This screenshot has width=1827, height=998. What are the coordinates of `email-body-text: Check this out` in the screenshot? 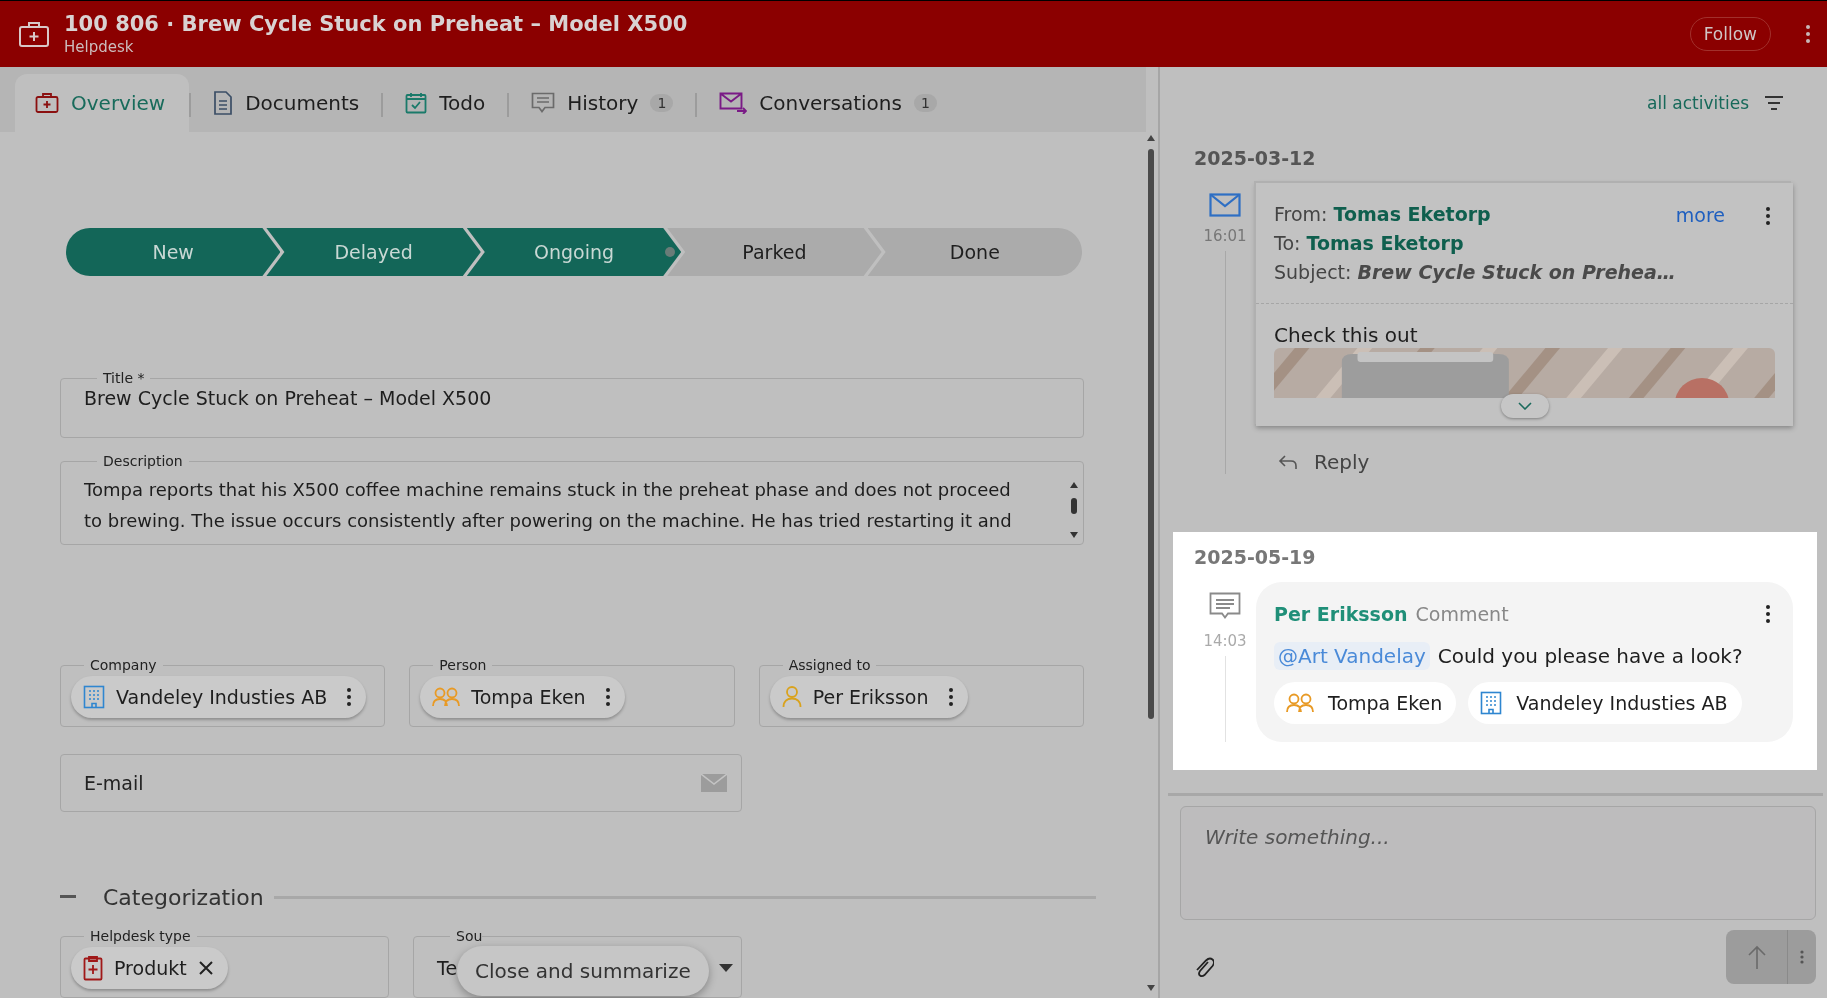 It's located at (1346, 335).